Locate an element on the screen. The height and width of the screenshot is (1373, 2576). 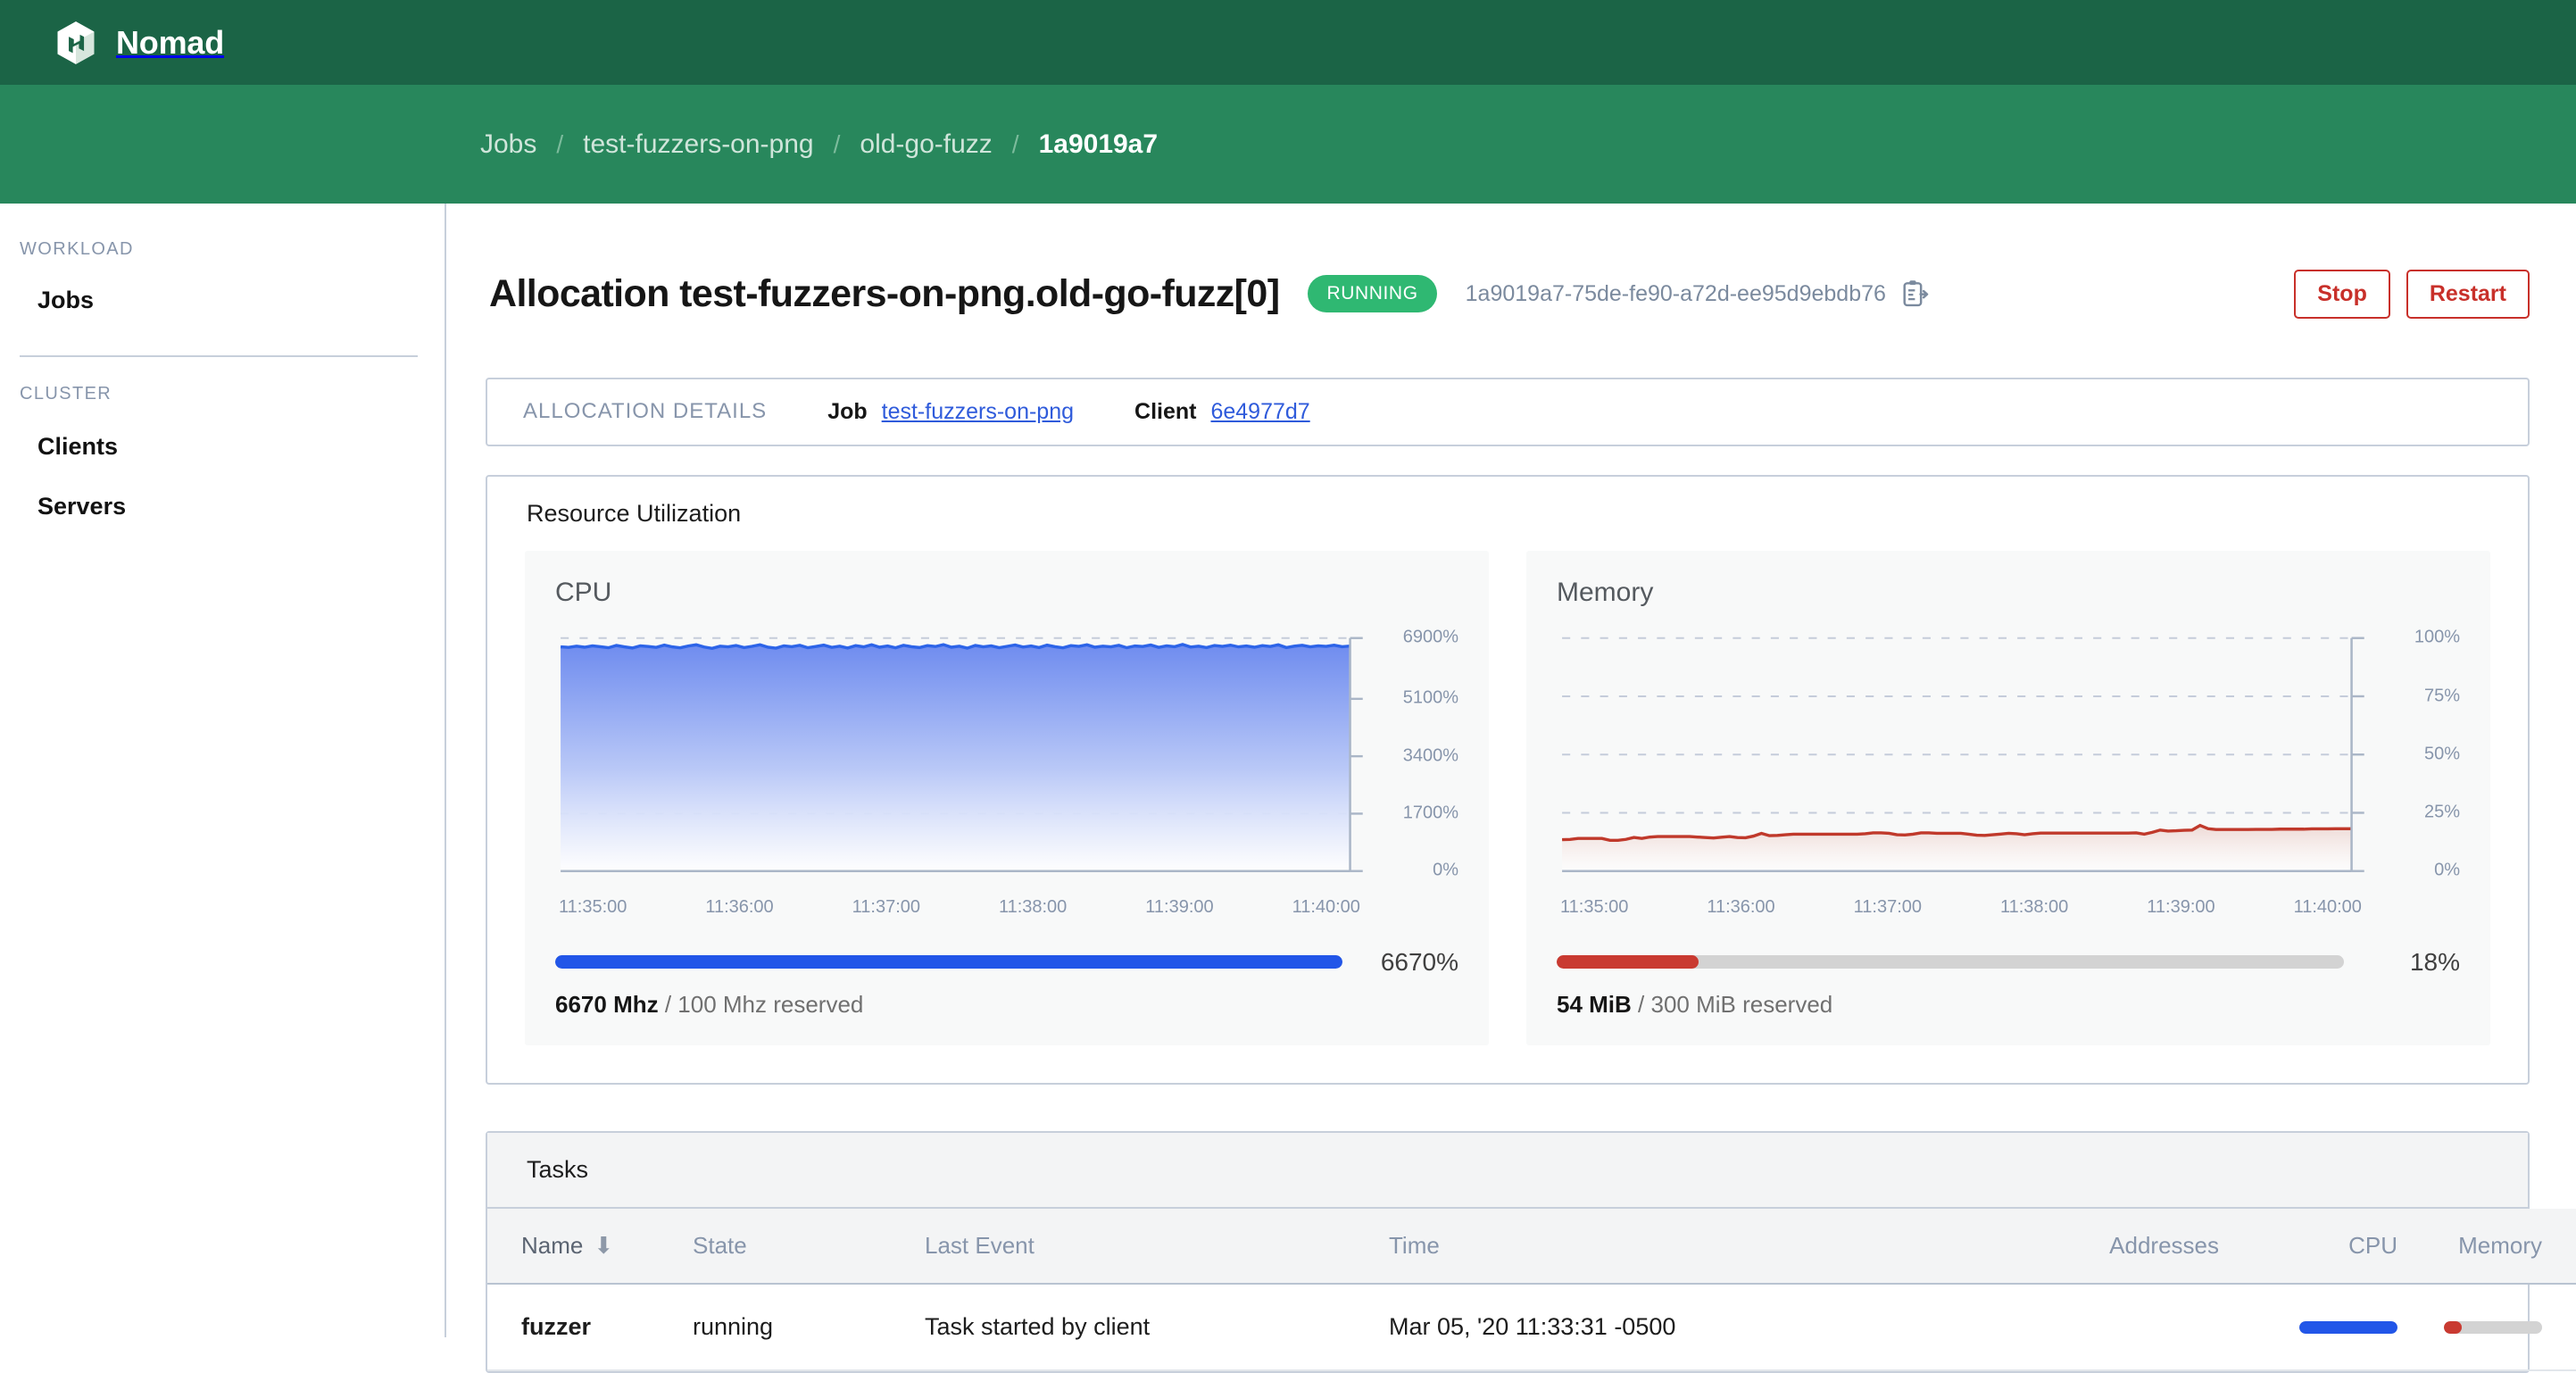
sidebar-item-jobs: Jobs is located at coordinates (223, 300).